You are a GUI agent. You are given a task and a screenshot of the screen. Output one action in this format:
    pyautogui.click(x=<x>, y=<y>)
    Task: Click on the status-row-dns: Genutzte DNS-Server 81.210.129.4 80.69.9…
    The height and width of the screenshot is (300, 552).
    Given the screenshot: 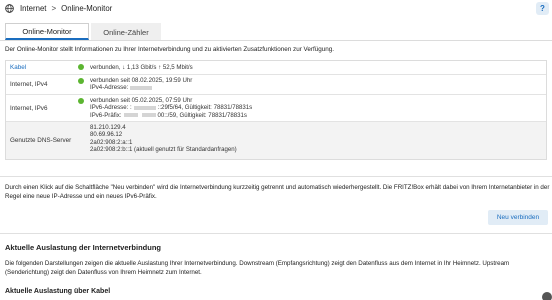 What is the action you would take?
    pyautogui.click(x=276, y=140)
    